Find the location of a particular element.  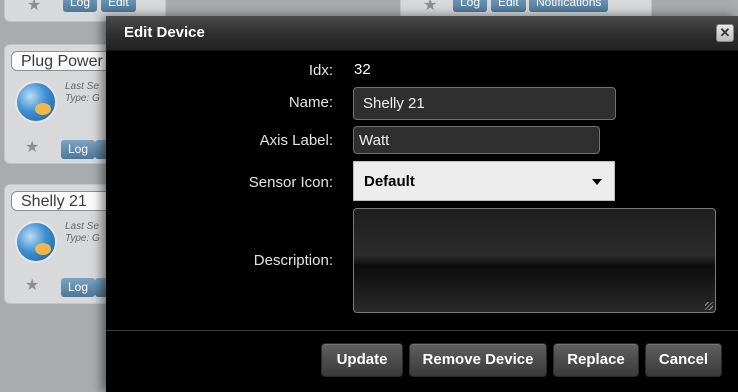

dialog-header: Edit Device ✕ is located at coordinates (422, 33).